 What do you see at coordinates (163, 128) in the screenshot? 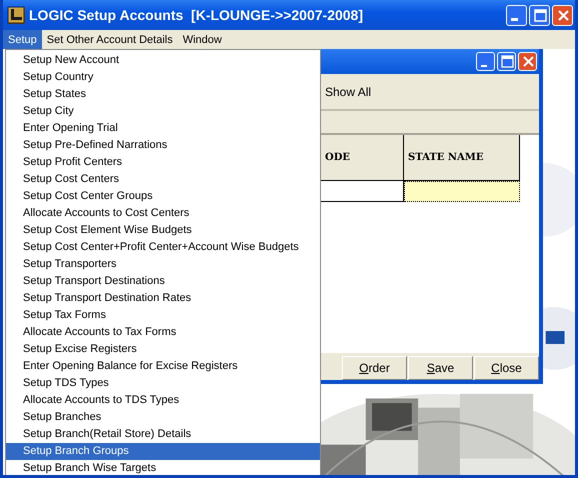
I see `menu-item: Enter Opening Trial` at bounding box center [163, 128].